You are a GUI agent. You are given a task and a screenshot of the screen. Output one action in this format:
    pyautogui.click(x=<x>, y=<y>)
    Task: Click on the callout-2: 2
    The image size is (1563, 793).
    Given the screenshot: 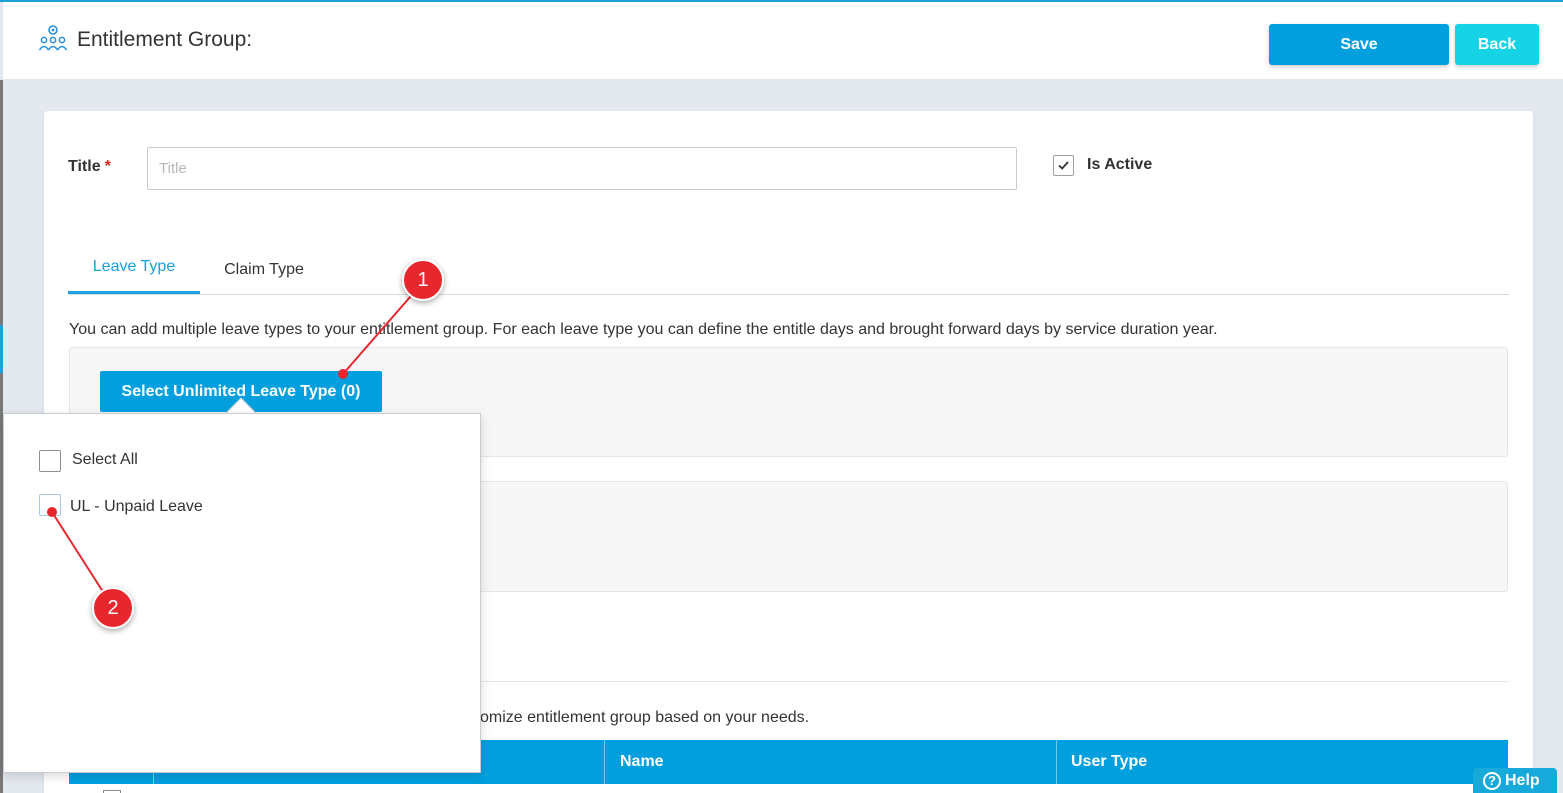 What is the action you would take?
    pyautogui.click(x=113, y=608)
    